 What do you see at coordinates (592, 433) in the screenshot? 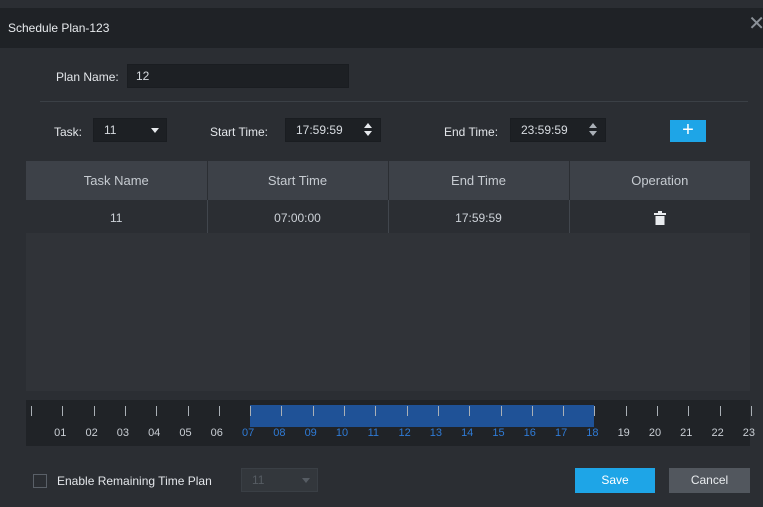
I see `timeline-hour-label: 18` at bounding box center [592, 433].